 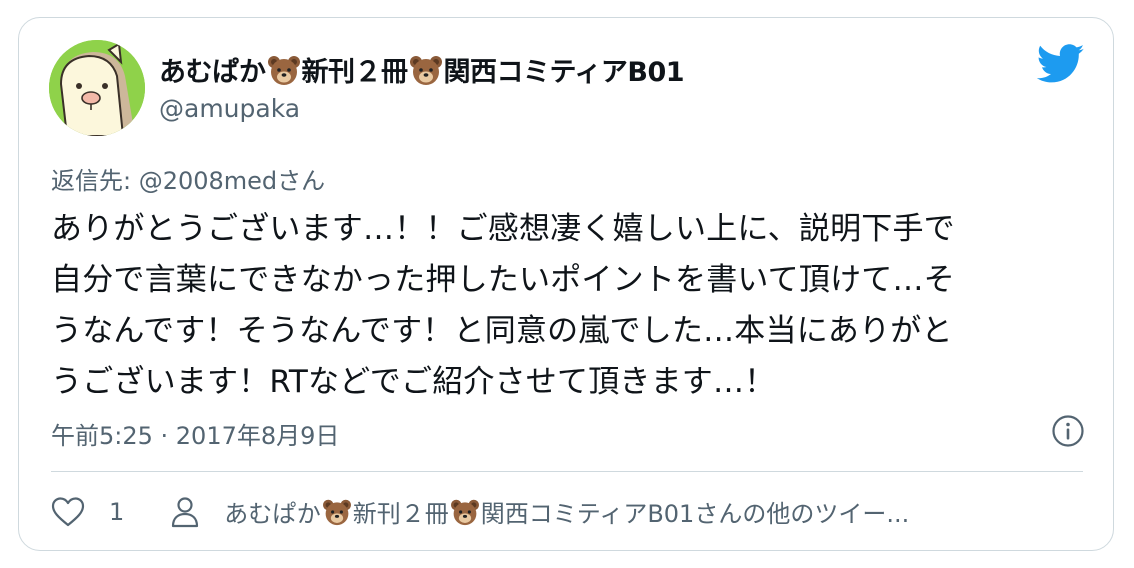 What do you see at coordinates (400, 514) in the screenshot?
I see `more-tweets-part-2: 新刊２冊` at bounding box center [400, 514].